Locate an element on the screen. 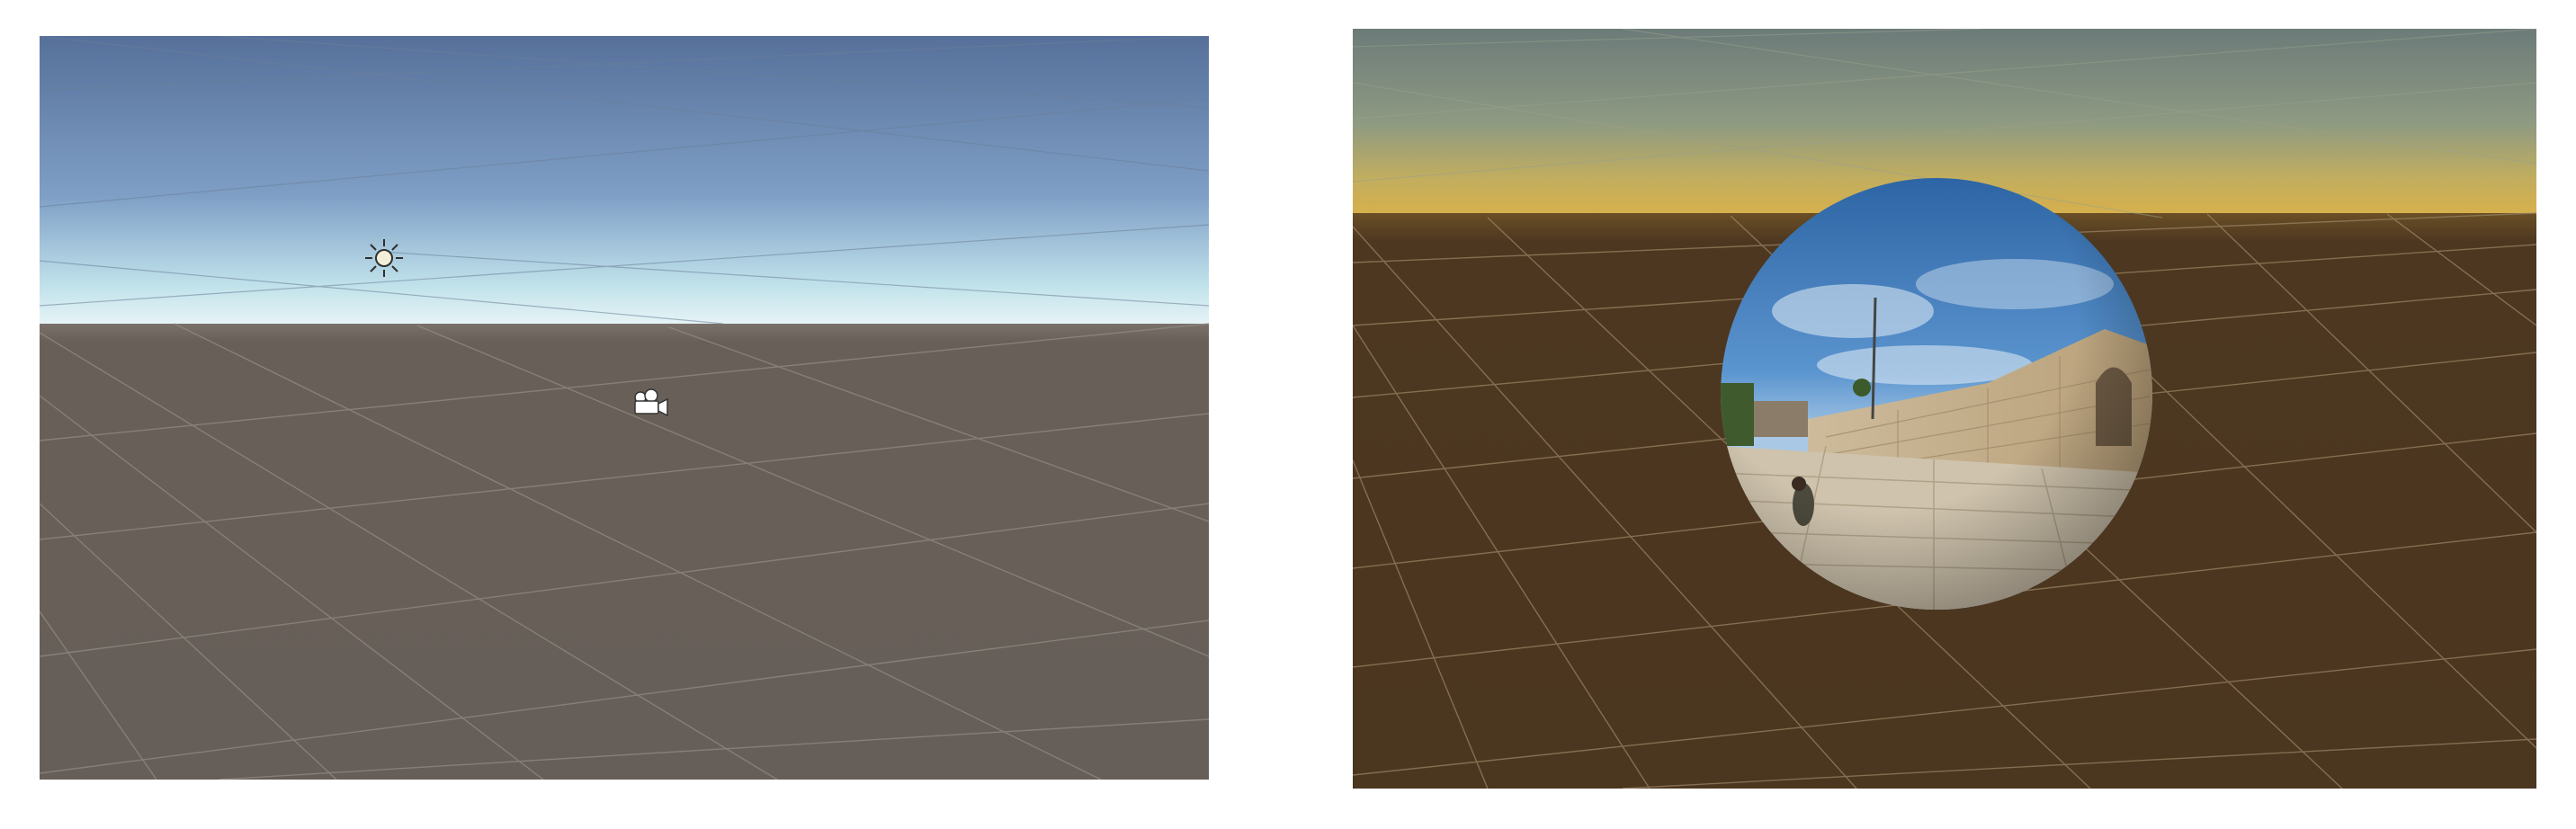 Image resolution: width=2576 pixels, height=829 pixels. panorama-sphere is located at coordinates (1936, 393).